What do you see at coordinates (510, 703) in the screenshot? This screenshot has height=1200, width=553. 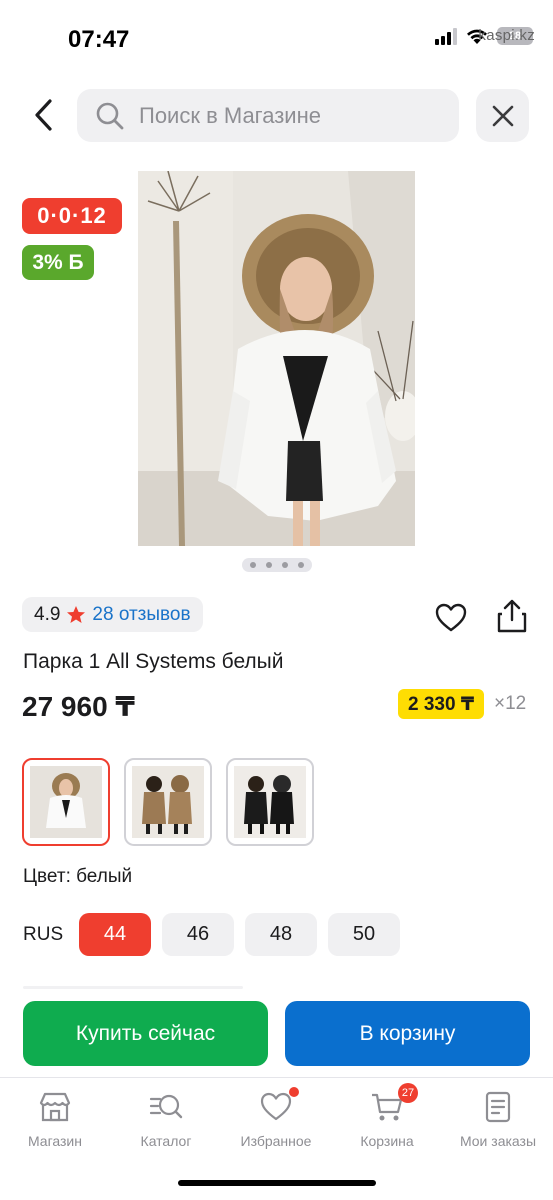 I see `installment-months: ×12` at bounding box center [510, 703].